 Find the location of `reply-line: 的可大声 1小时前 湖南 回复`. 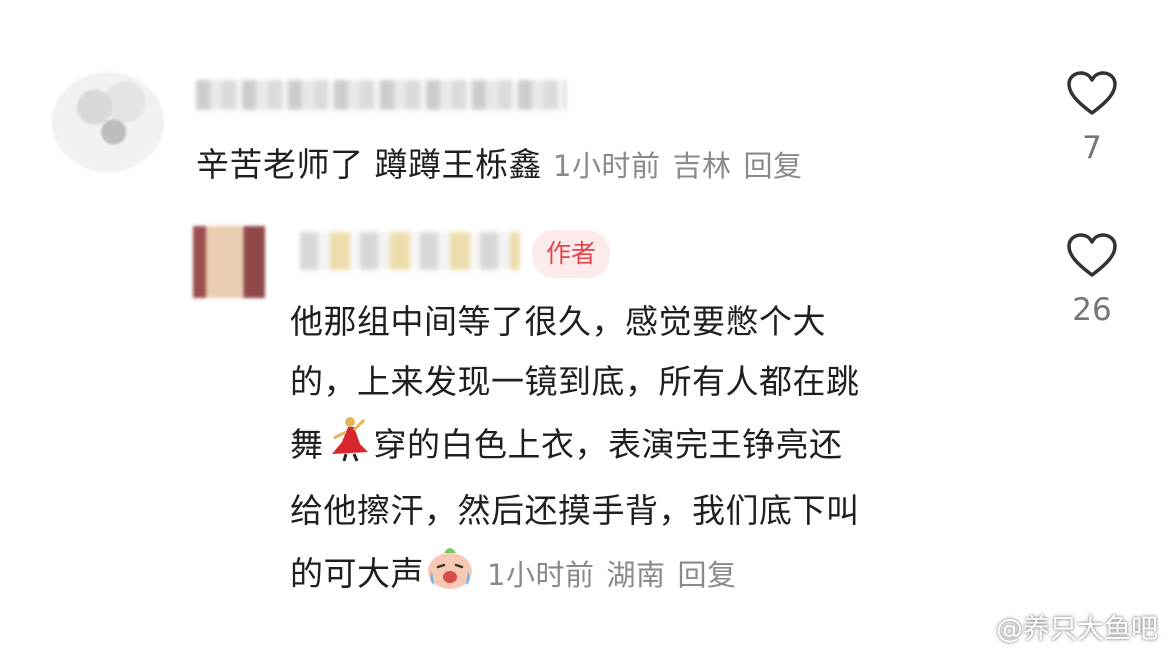

reply-line: 的可大声 1小时前 湖南 回复 is located at coordinates (650, 575).